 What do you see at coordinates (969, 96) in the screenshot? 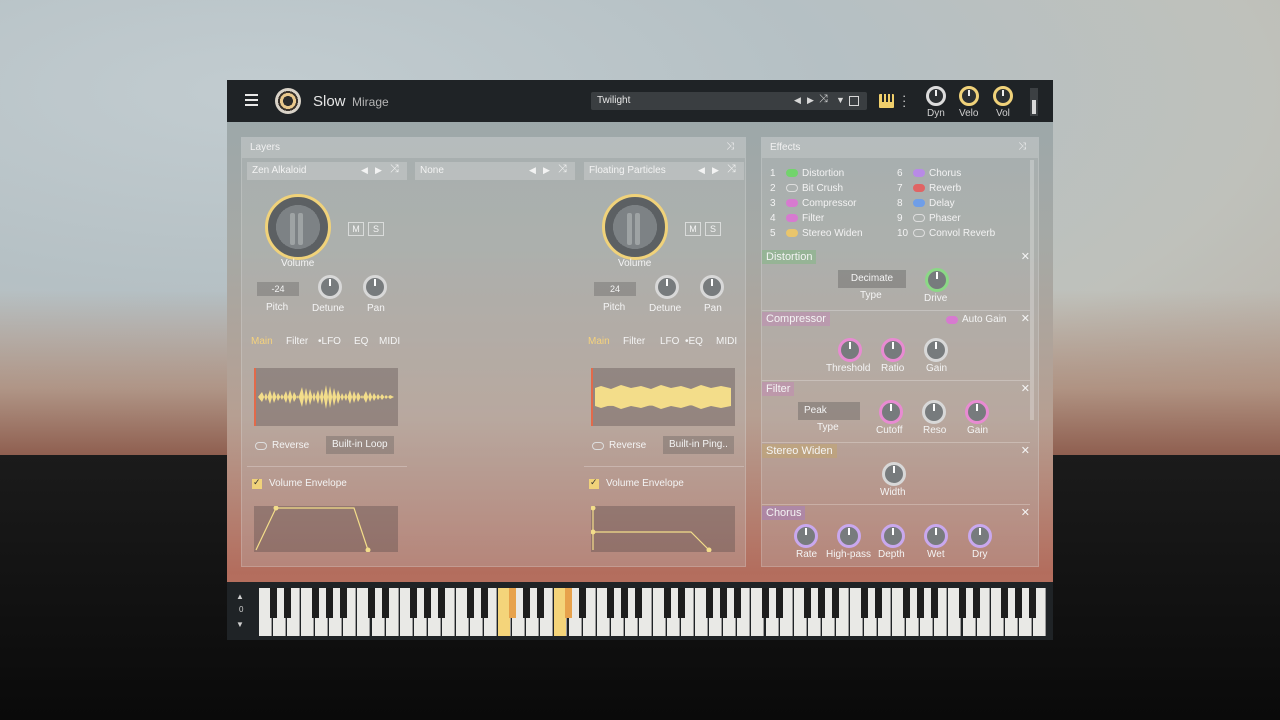
I see `velo-knob` at bounding box center [969, 96].